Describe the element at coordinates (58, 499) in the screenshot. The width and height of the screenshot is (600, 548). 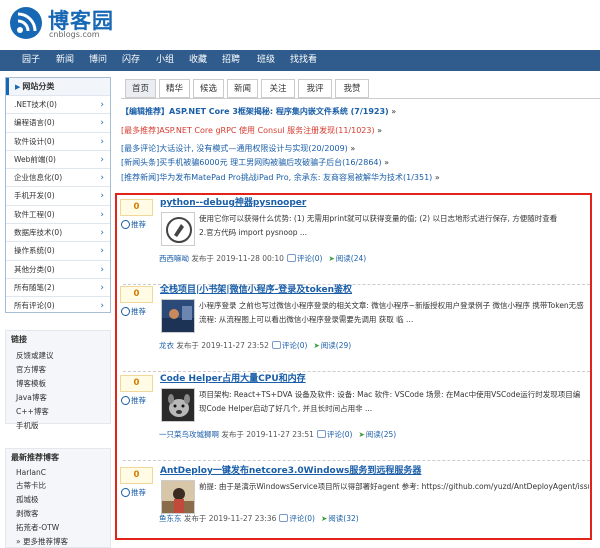
I see `recommended-blog-item: 孤城极` at that location.